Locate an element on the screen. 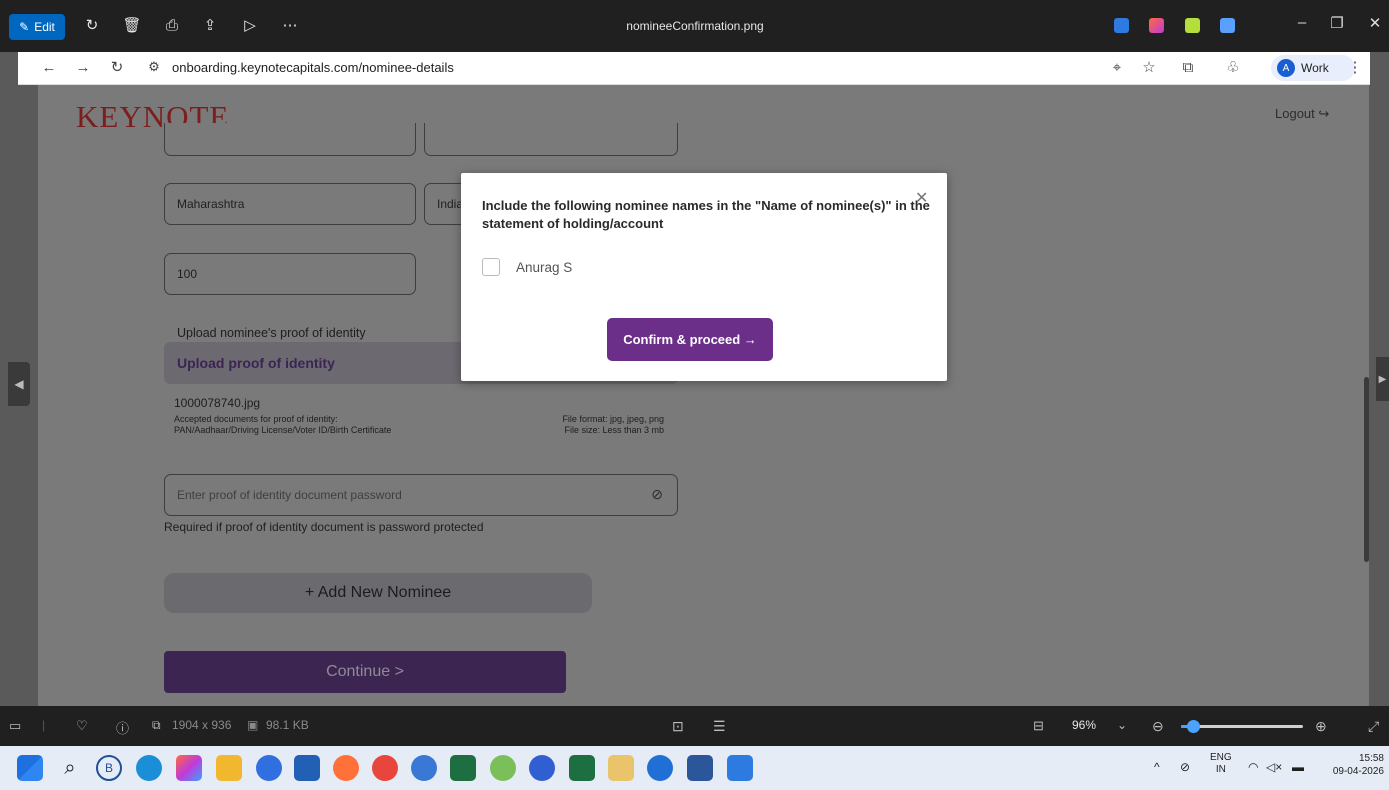 This screenshot has height=790, width=1389. zoom-in-icon: ⊕ is located at coordinates (1321, 726).